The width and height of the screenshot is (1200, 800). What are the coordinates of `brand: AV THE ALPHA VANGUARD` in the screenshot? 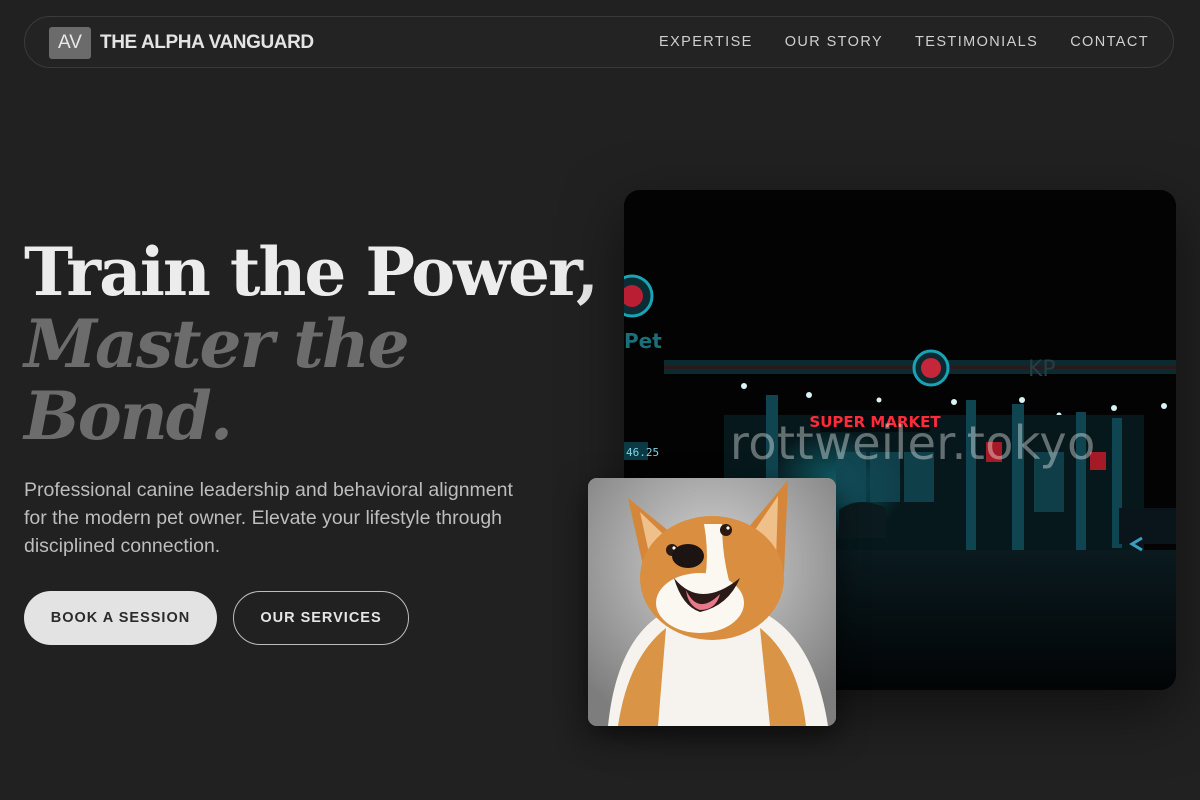 It's located at (181, 43).